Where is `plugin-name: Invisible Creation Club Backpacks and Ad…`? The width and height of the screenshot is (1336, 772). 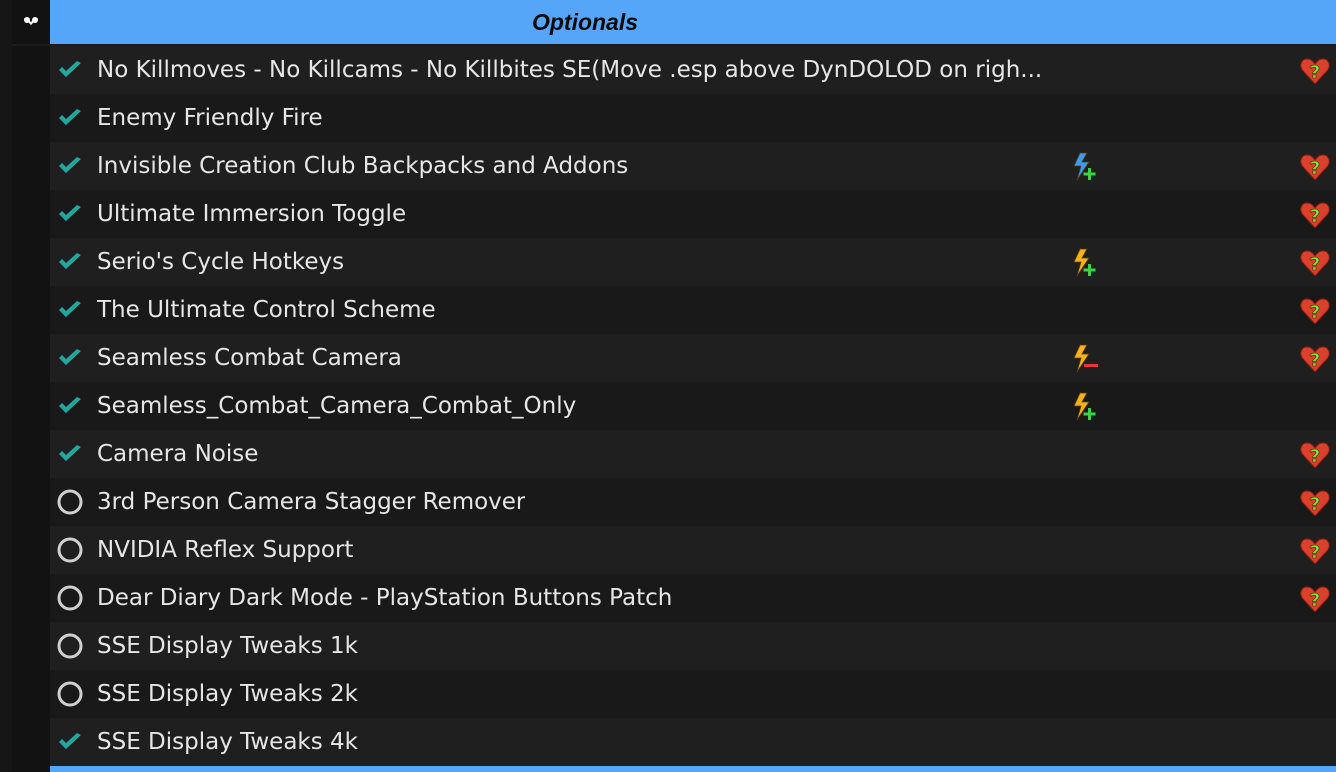 plugin-name: Invisible Creation Club Backpacks and Ad… is located at coordinates (363, 166).